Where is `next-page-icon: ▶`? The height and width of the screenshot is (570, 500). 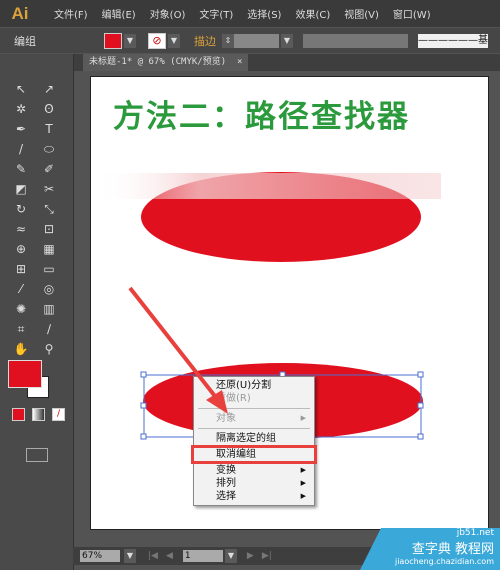 next-page-icon: ▶ is located at coordinates (250, 556).